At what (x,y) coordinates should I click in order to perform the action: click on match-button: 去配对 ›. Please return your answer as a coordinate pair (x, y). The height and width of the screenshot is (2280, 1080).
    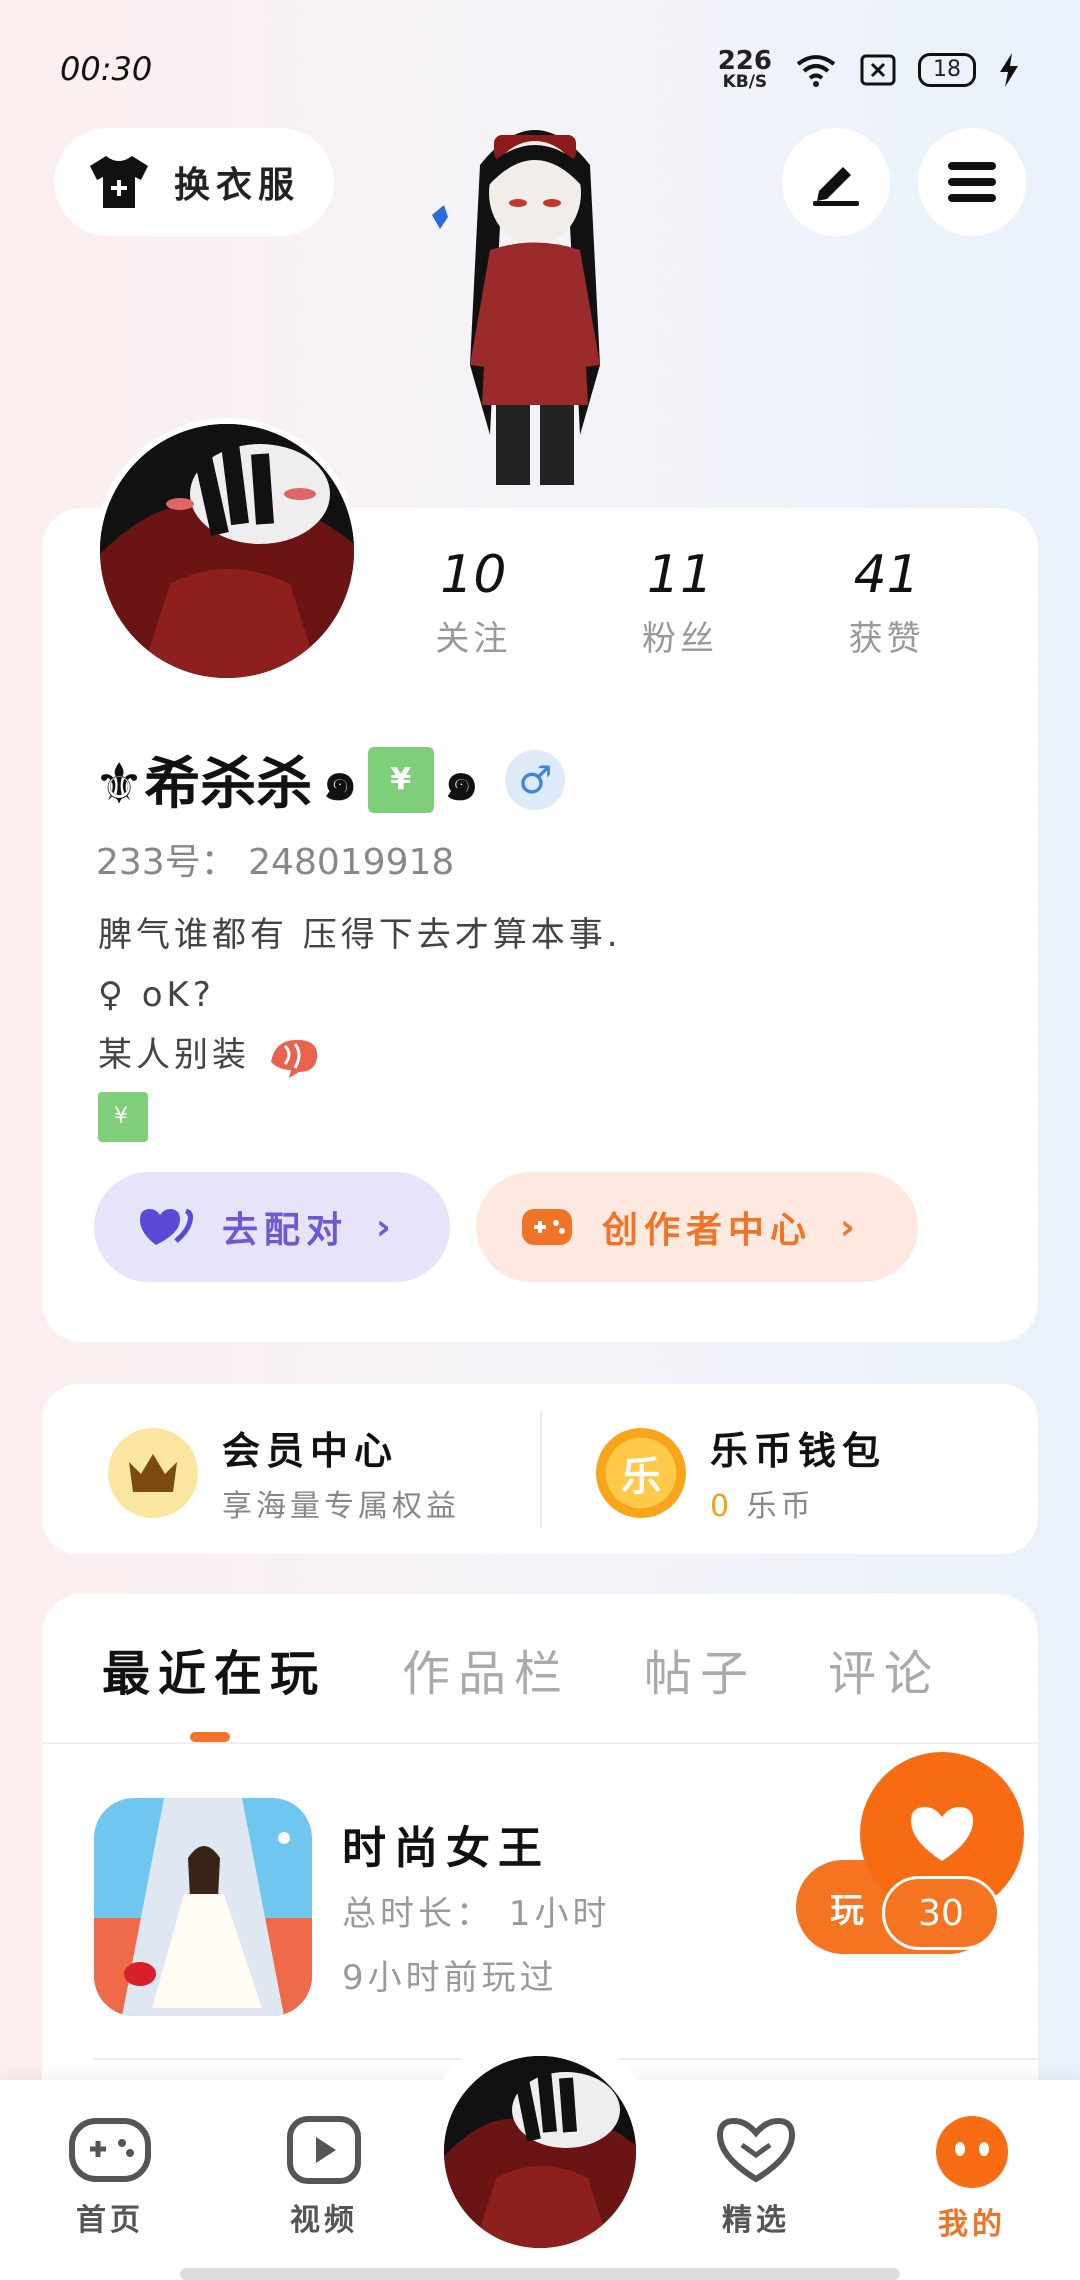
    Looking at the image, I should click on (272, 1227).